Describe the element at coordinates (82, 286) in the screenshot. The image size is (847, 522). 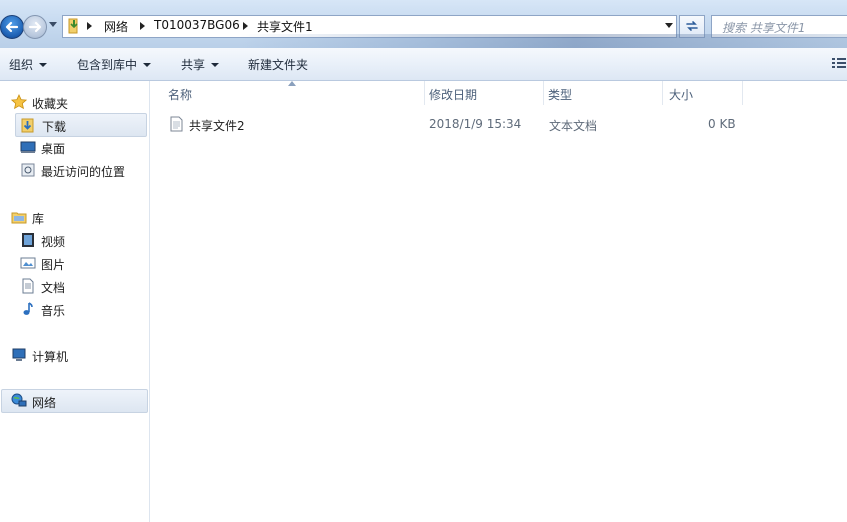
I see `sidebar-item-documents: 文档` at that location.